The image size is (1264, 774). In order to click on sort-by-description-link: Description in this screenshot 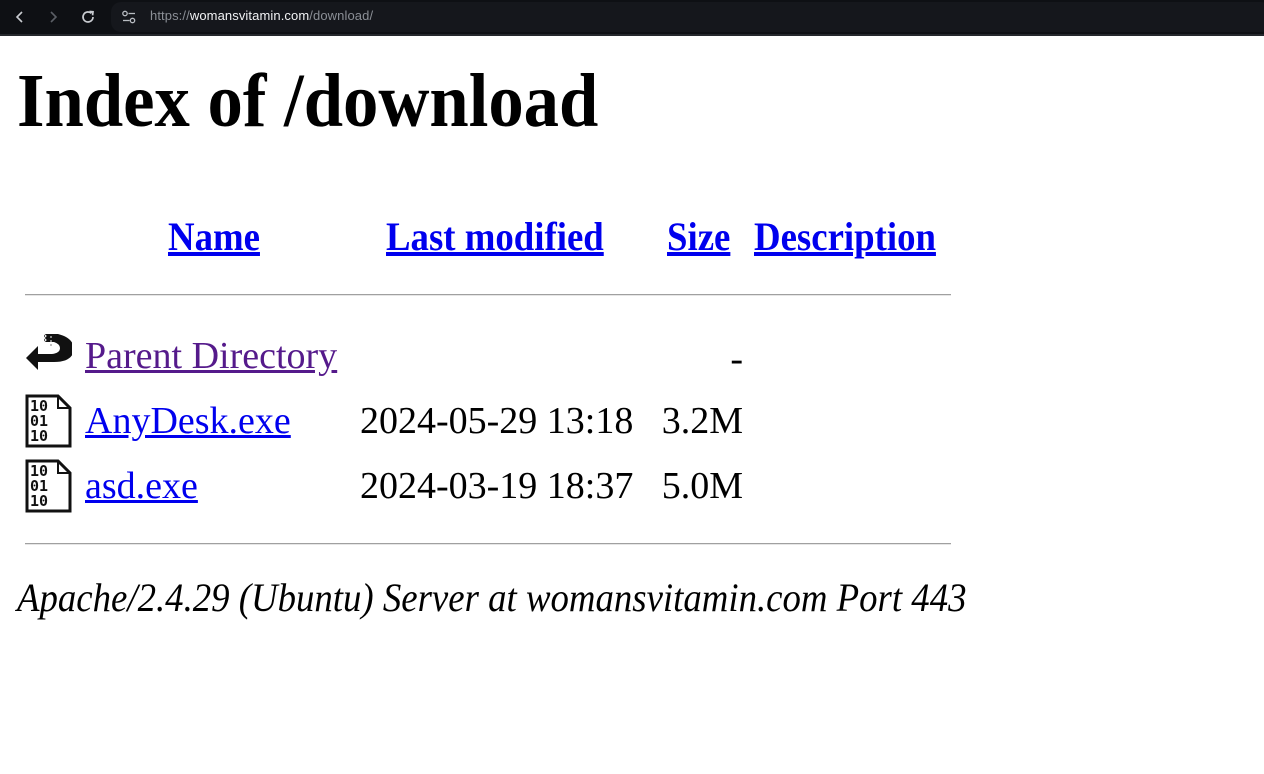, I will do `click(845, 237)`.